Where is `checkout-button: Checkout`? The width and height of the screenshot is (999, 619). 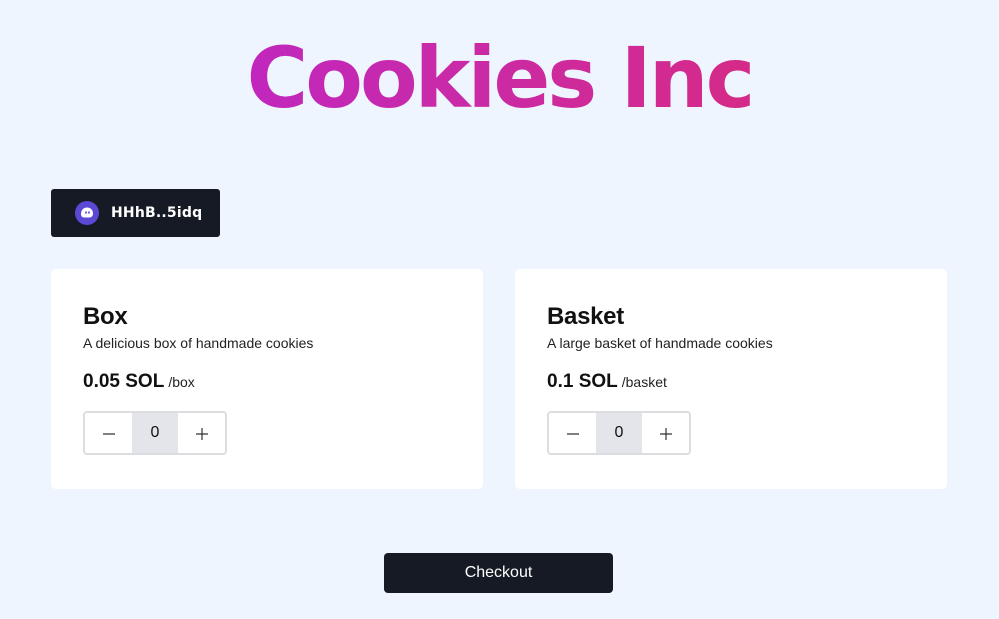 checkout-button: Checkout is located at coordinates (498, 573).